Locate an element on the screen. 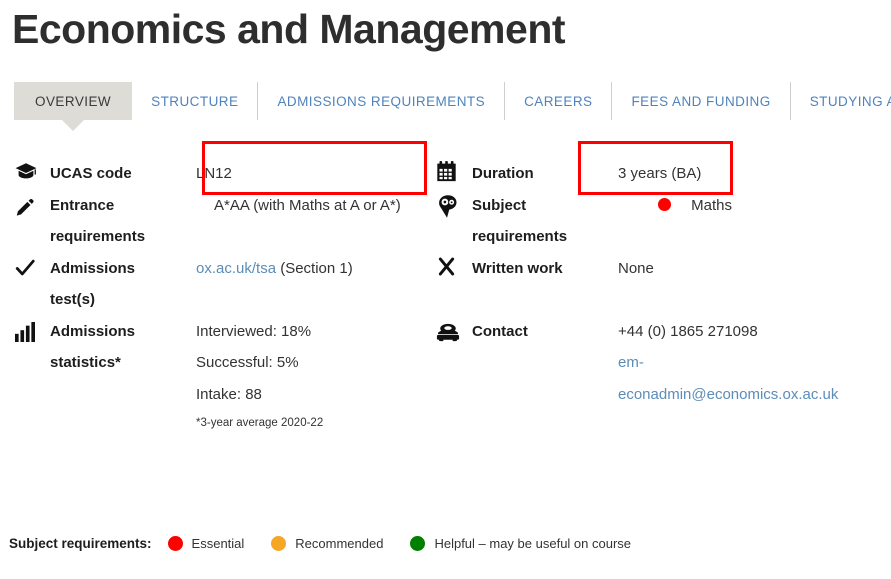  check-icon is located at coordinates (32, 266).